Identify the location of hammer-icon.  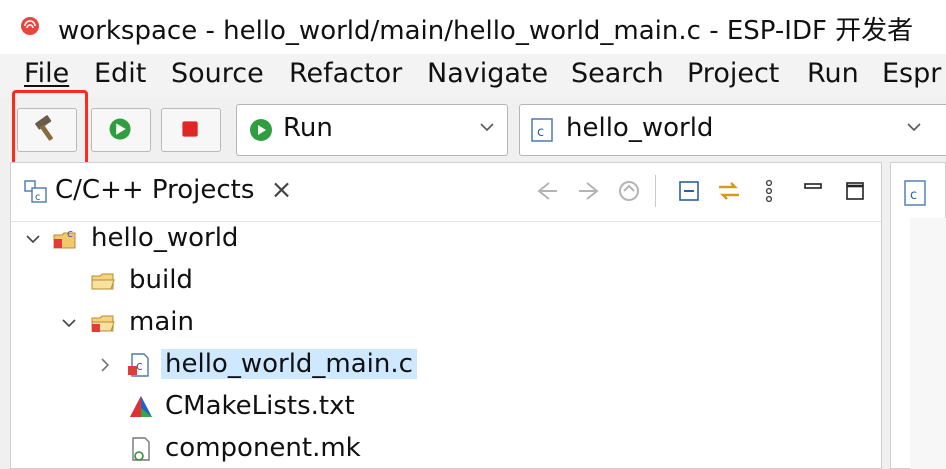
(44, 128).